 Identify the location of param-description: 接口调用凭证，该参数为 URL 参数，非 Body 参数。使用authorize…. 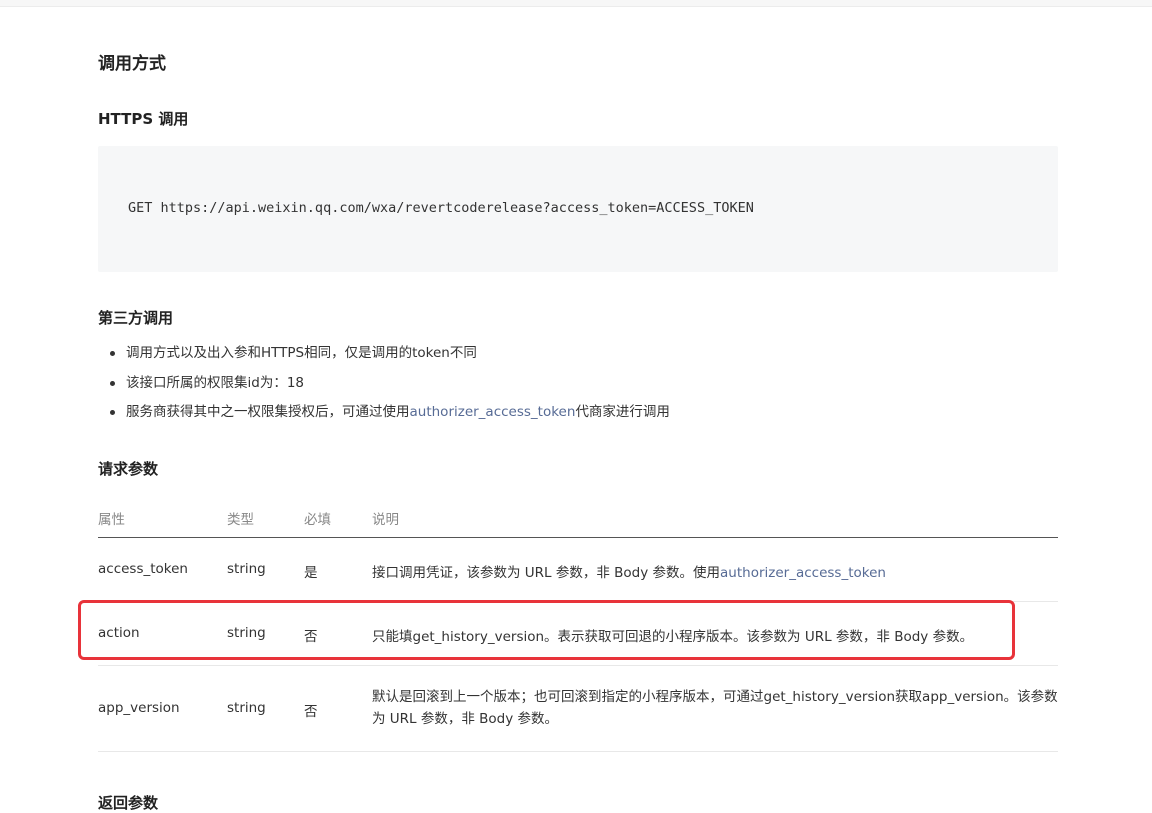
(629, 571).